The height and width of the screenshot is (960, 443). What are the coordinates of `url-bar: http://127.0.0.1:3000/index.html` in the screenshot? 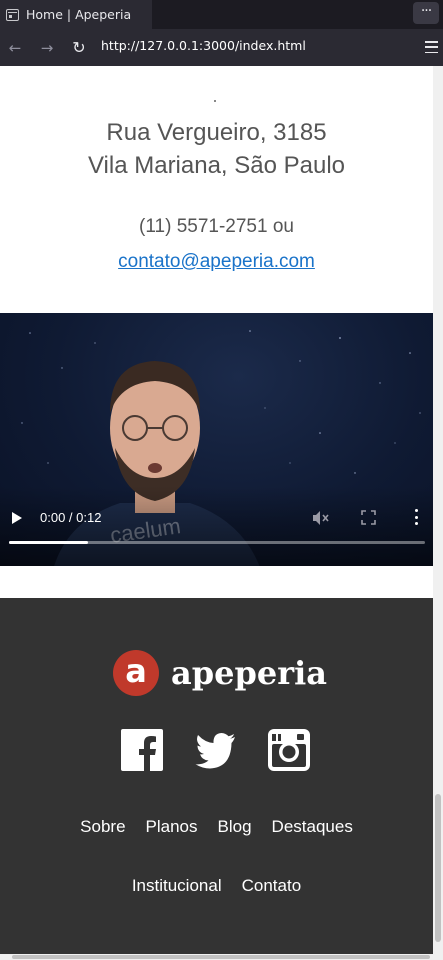 It's located at (203, 45).